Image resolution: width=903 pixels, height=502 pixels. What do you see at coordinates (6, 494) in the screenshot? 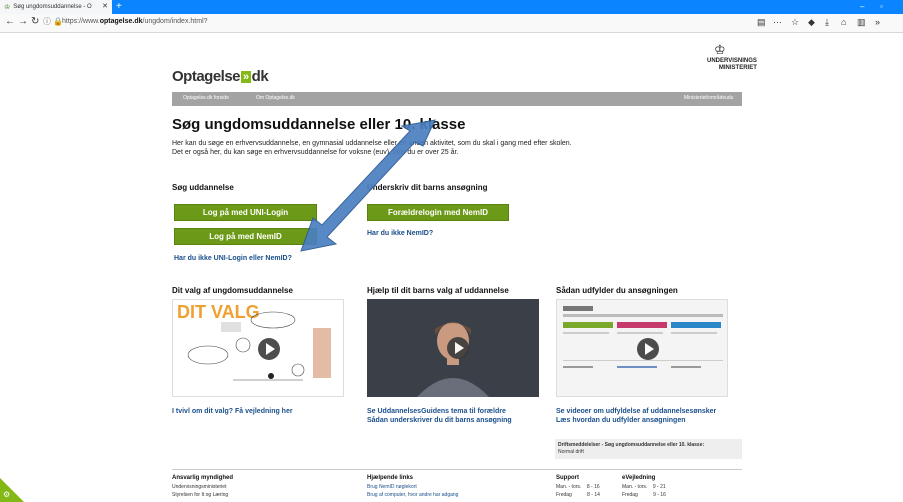
I see `gear-icon: ⚙` at bounding box center [6, 494].